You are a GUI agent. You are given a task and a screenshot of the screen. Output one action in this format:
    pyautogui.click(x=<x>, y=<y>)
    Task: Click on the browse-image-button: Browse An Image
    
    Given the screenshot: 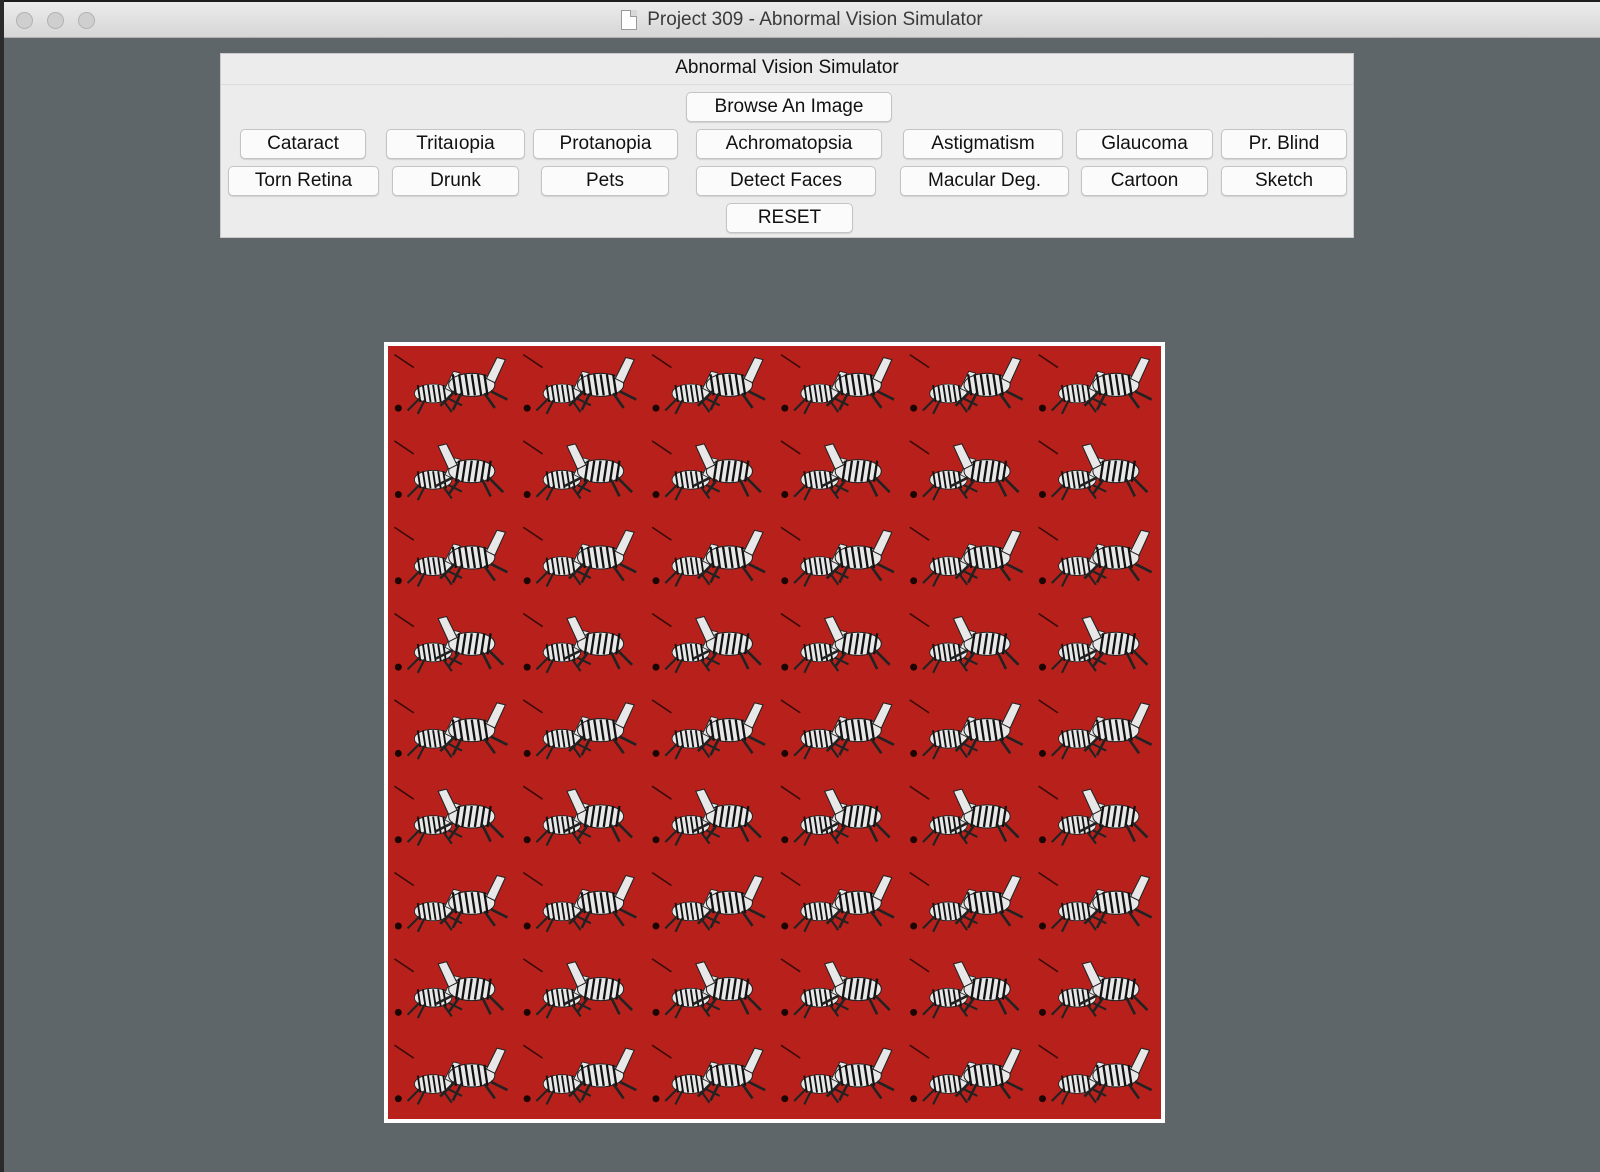 What is the action you would take?
    pyautogui.click(x=789, y=107)
    